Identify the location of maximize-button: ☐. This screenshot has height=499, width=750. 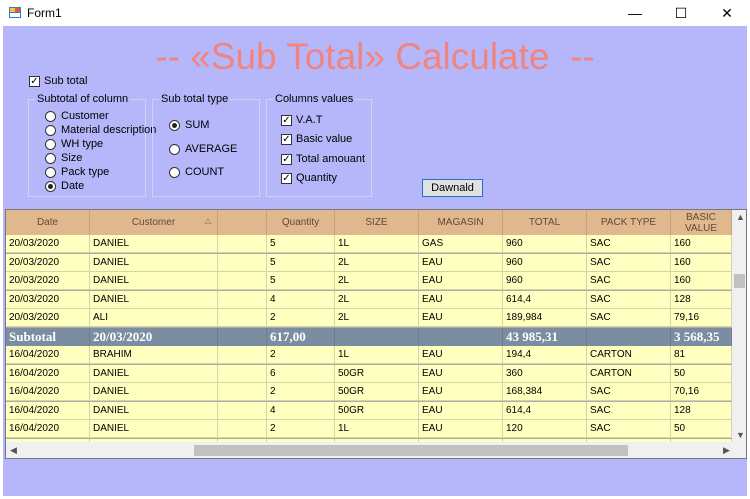
(681, 13).